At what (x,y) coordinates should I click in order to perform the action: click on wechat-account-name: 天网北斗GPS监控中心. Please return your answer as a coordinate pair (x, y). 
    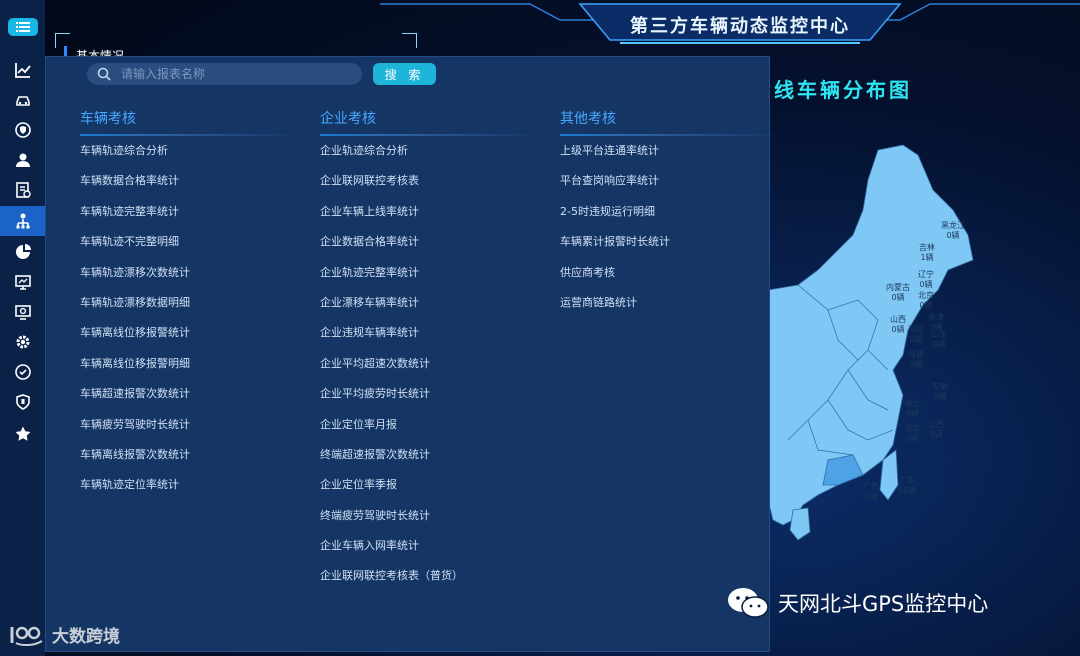
    Looking at the image, I should click on (883, 604).